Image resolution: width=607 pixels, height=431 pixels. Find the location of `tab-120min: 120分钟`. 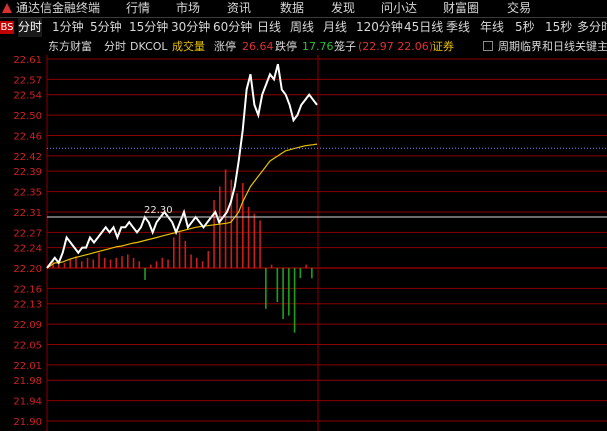

tab-120min: 120分钟 is located at coordinates (379, 27).